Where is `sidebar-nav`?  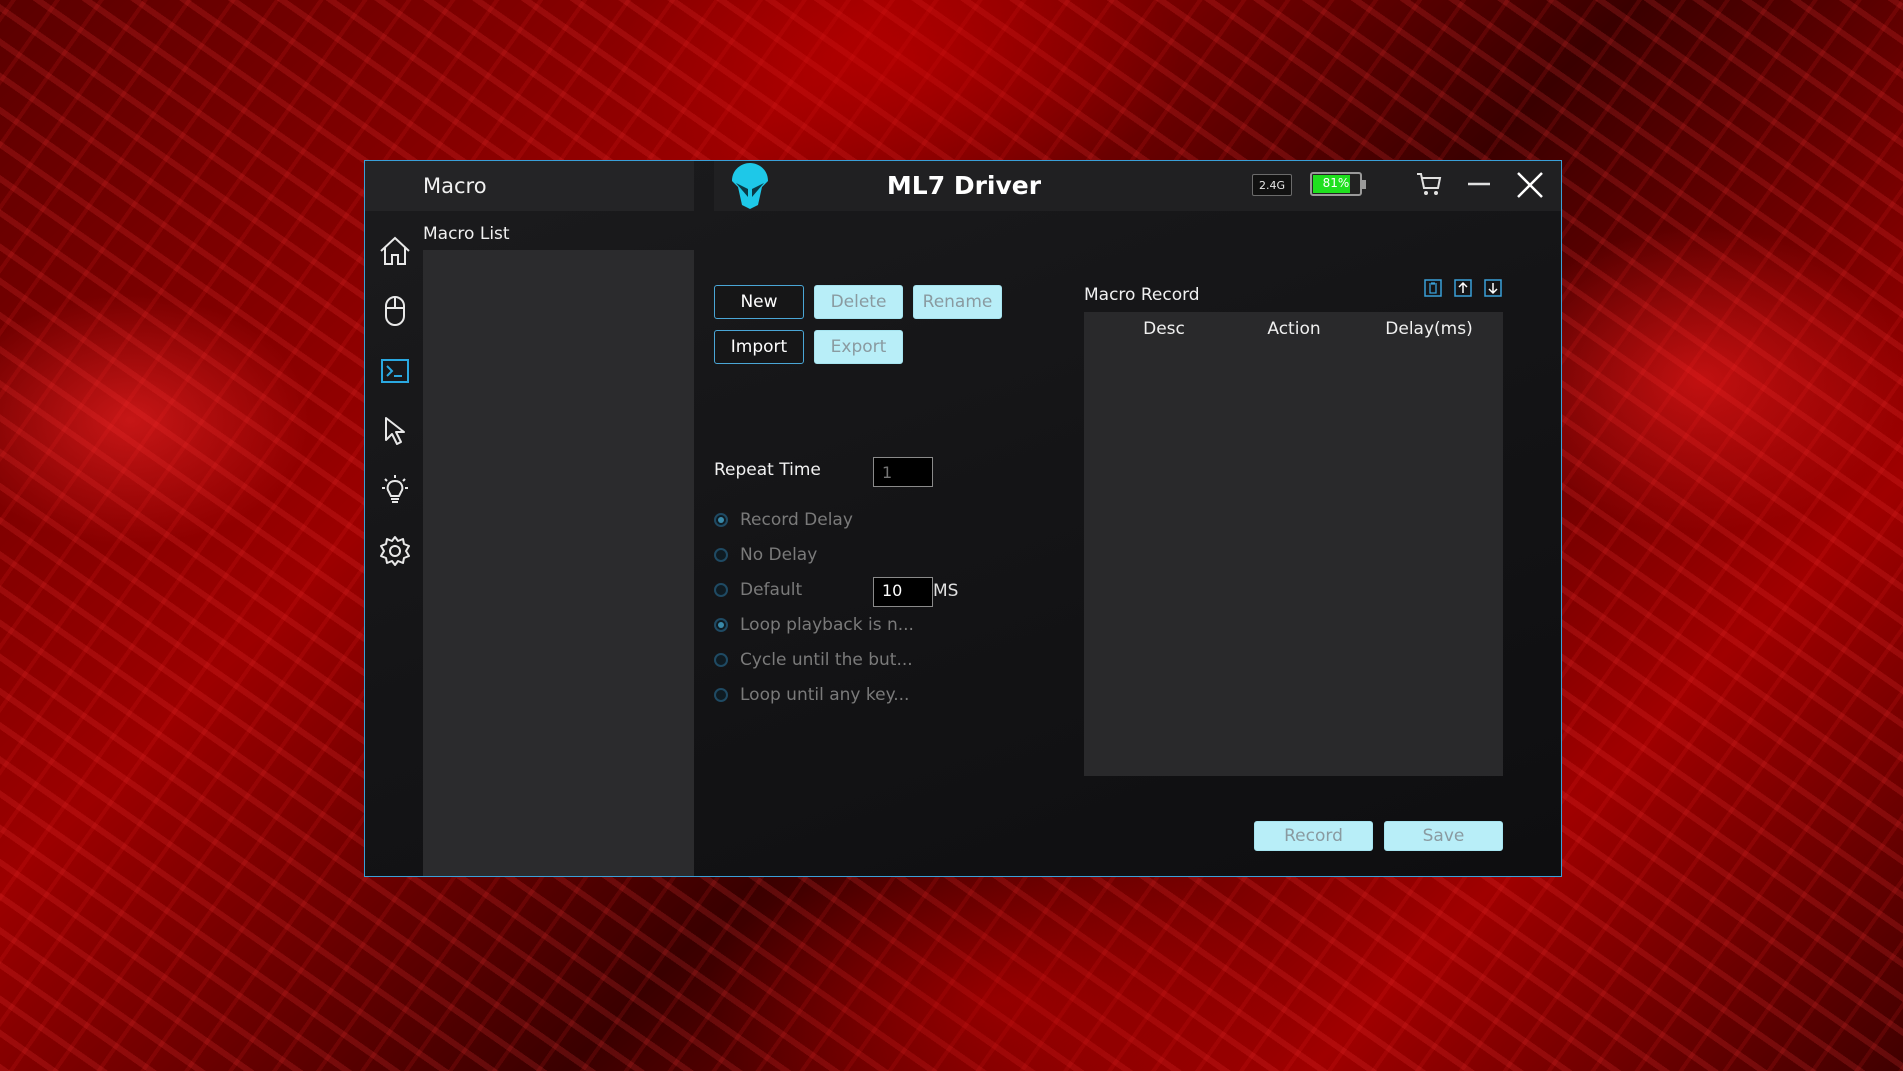
sidebar-nav is located at coordinates (394, 543).